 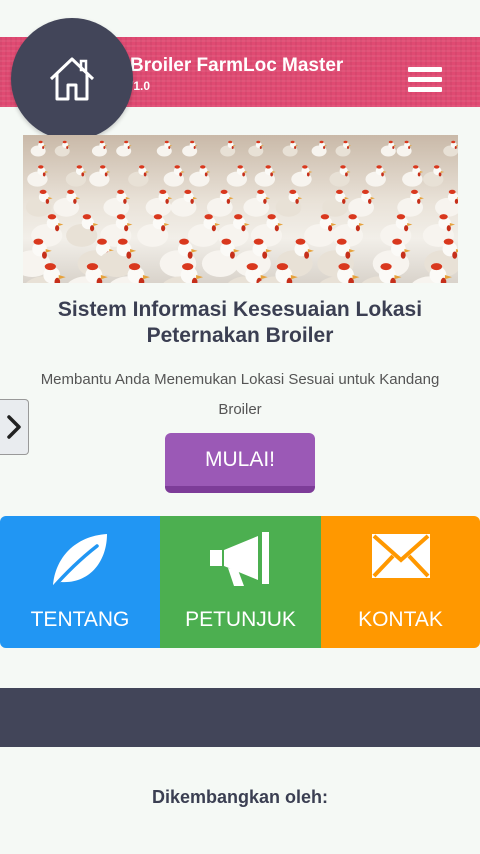 I want to click on developer-label: Dikembangkan oleh:, so click(x=240, y=797).